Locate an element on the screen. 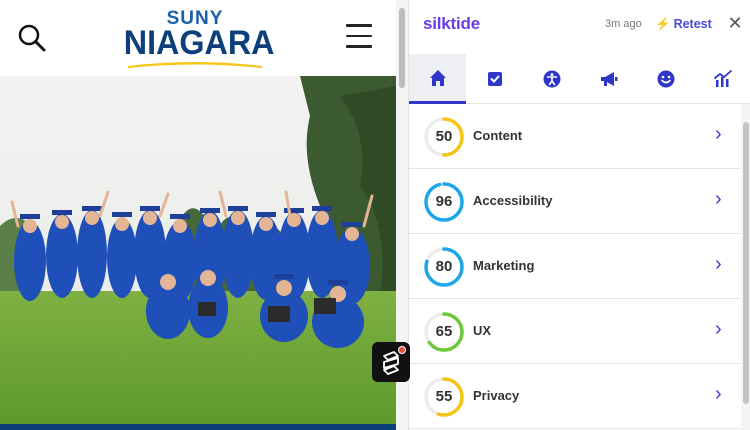 This screenshot has width=750, height=430. tab-ux is located at coordinates (665, 79).